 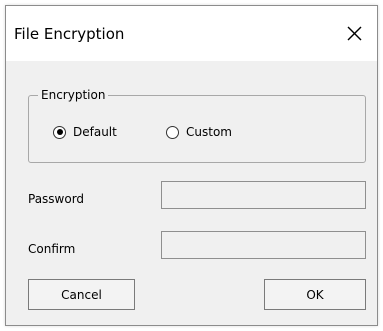 I want to click on close-button, so click(x=355, y=33).